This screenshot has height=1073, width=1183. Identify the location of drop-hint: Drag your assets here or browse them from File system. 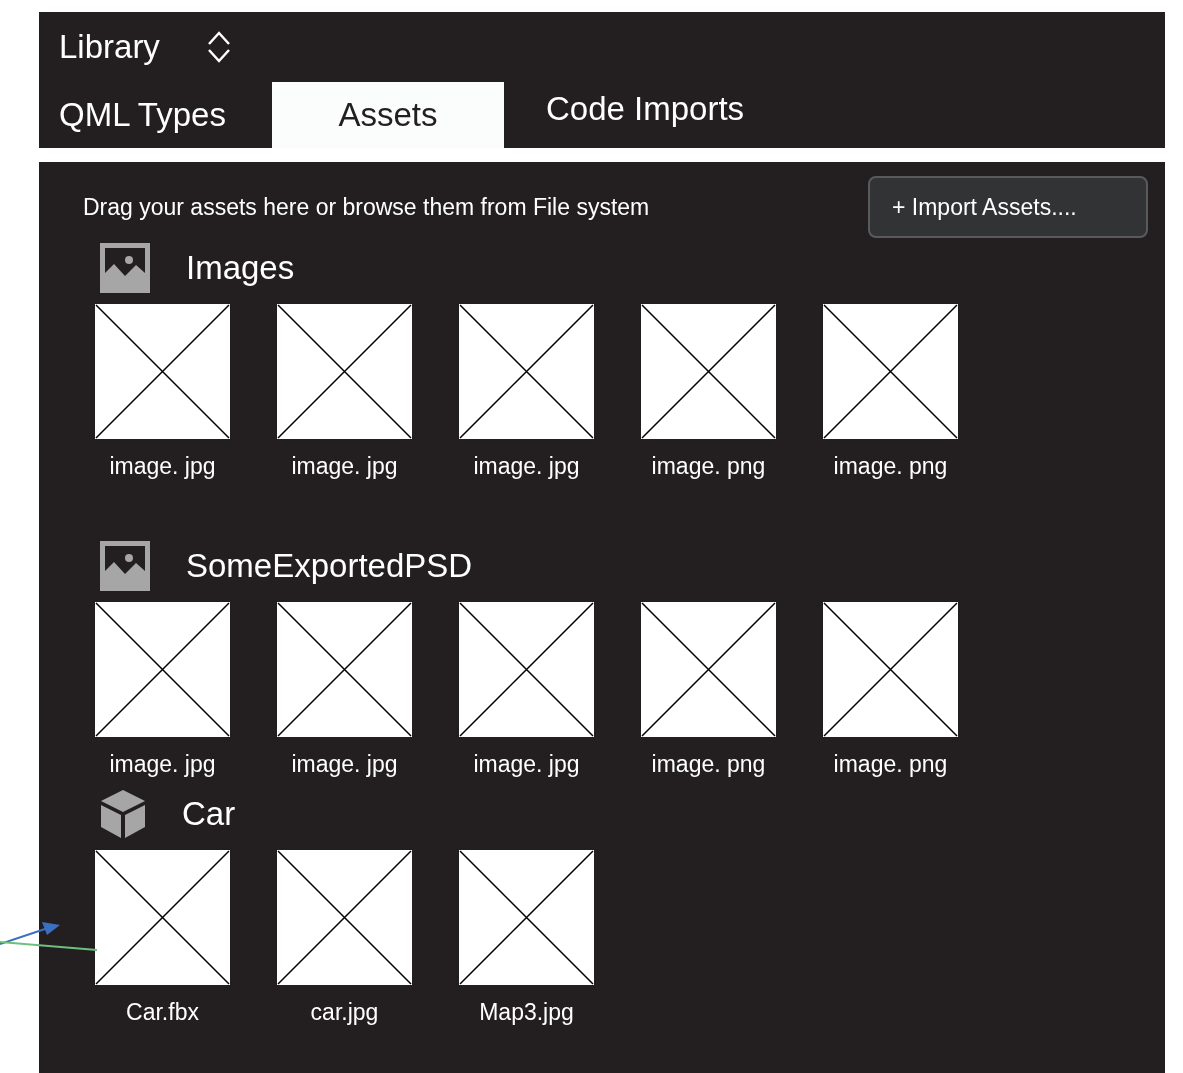
(366, 207).